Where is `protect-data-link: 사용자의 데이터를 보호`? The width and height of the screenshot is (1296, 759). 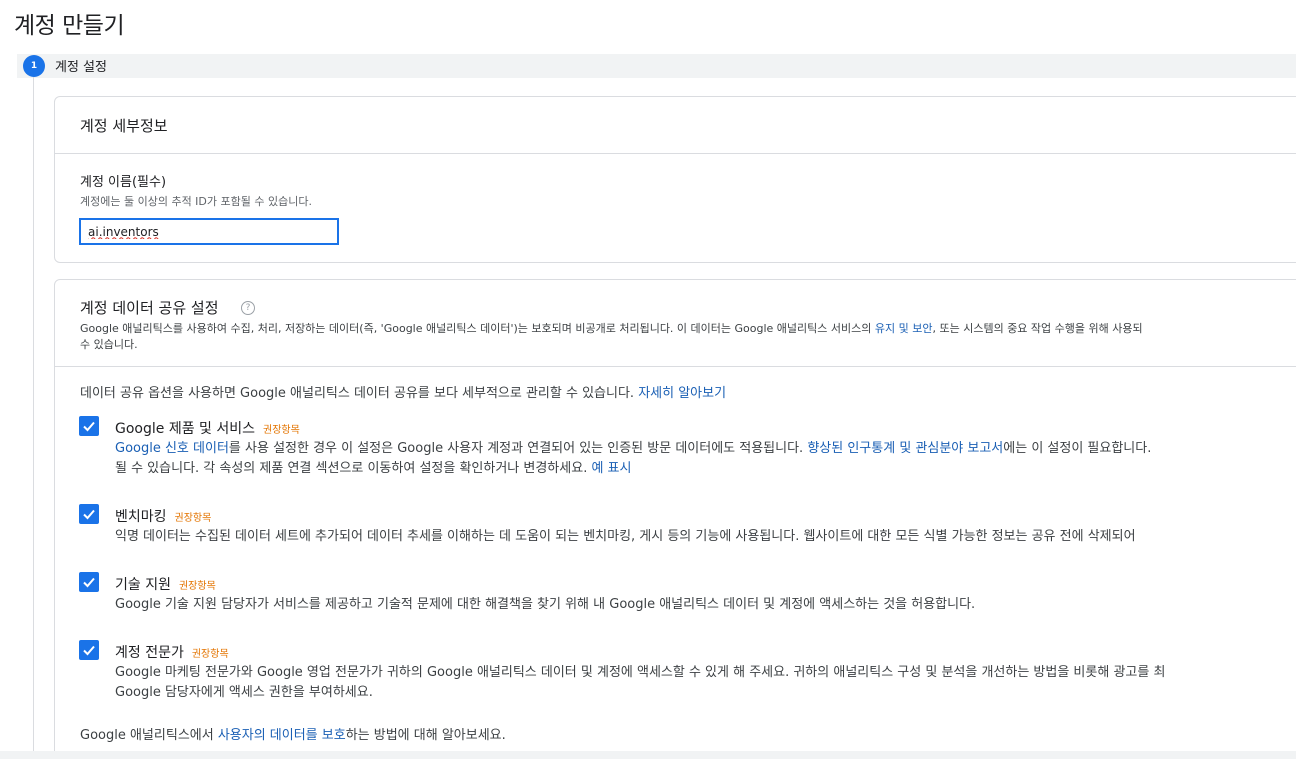 protect-data-link: 사용자의 데이터를 보호 is located at coordinates (282, 735).